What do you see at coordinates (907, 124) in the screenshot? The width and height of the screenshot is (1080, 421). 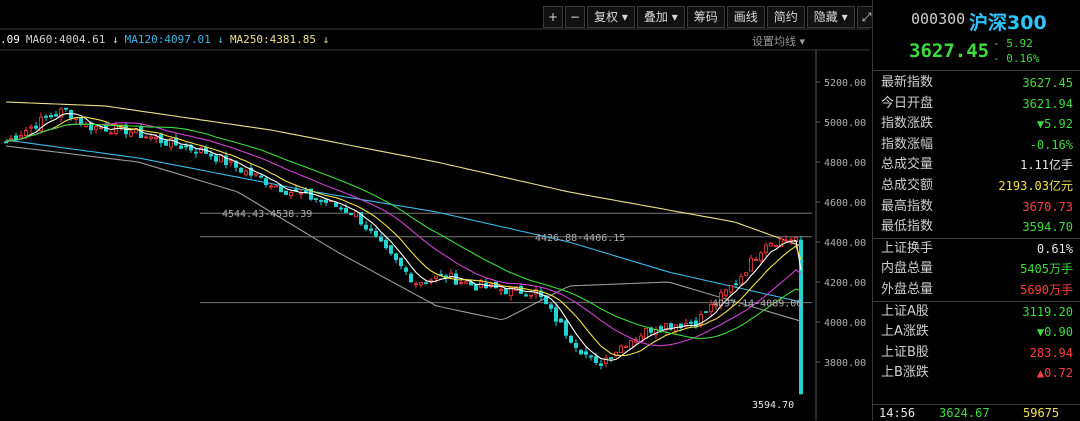 I see `quote-row-label: 指数涨跌` at bounding box center [907, 124].